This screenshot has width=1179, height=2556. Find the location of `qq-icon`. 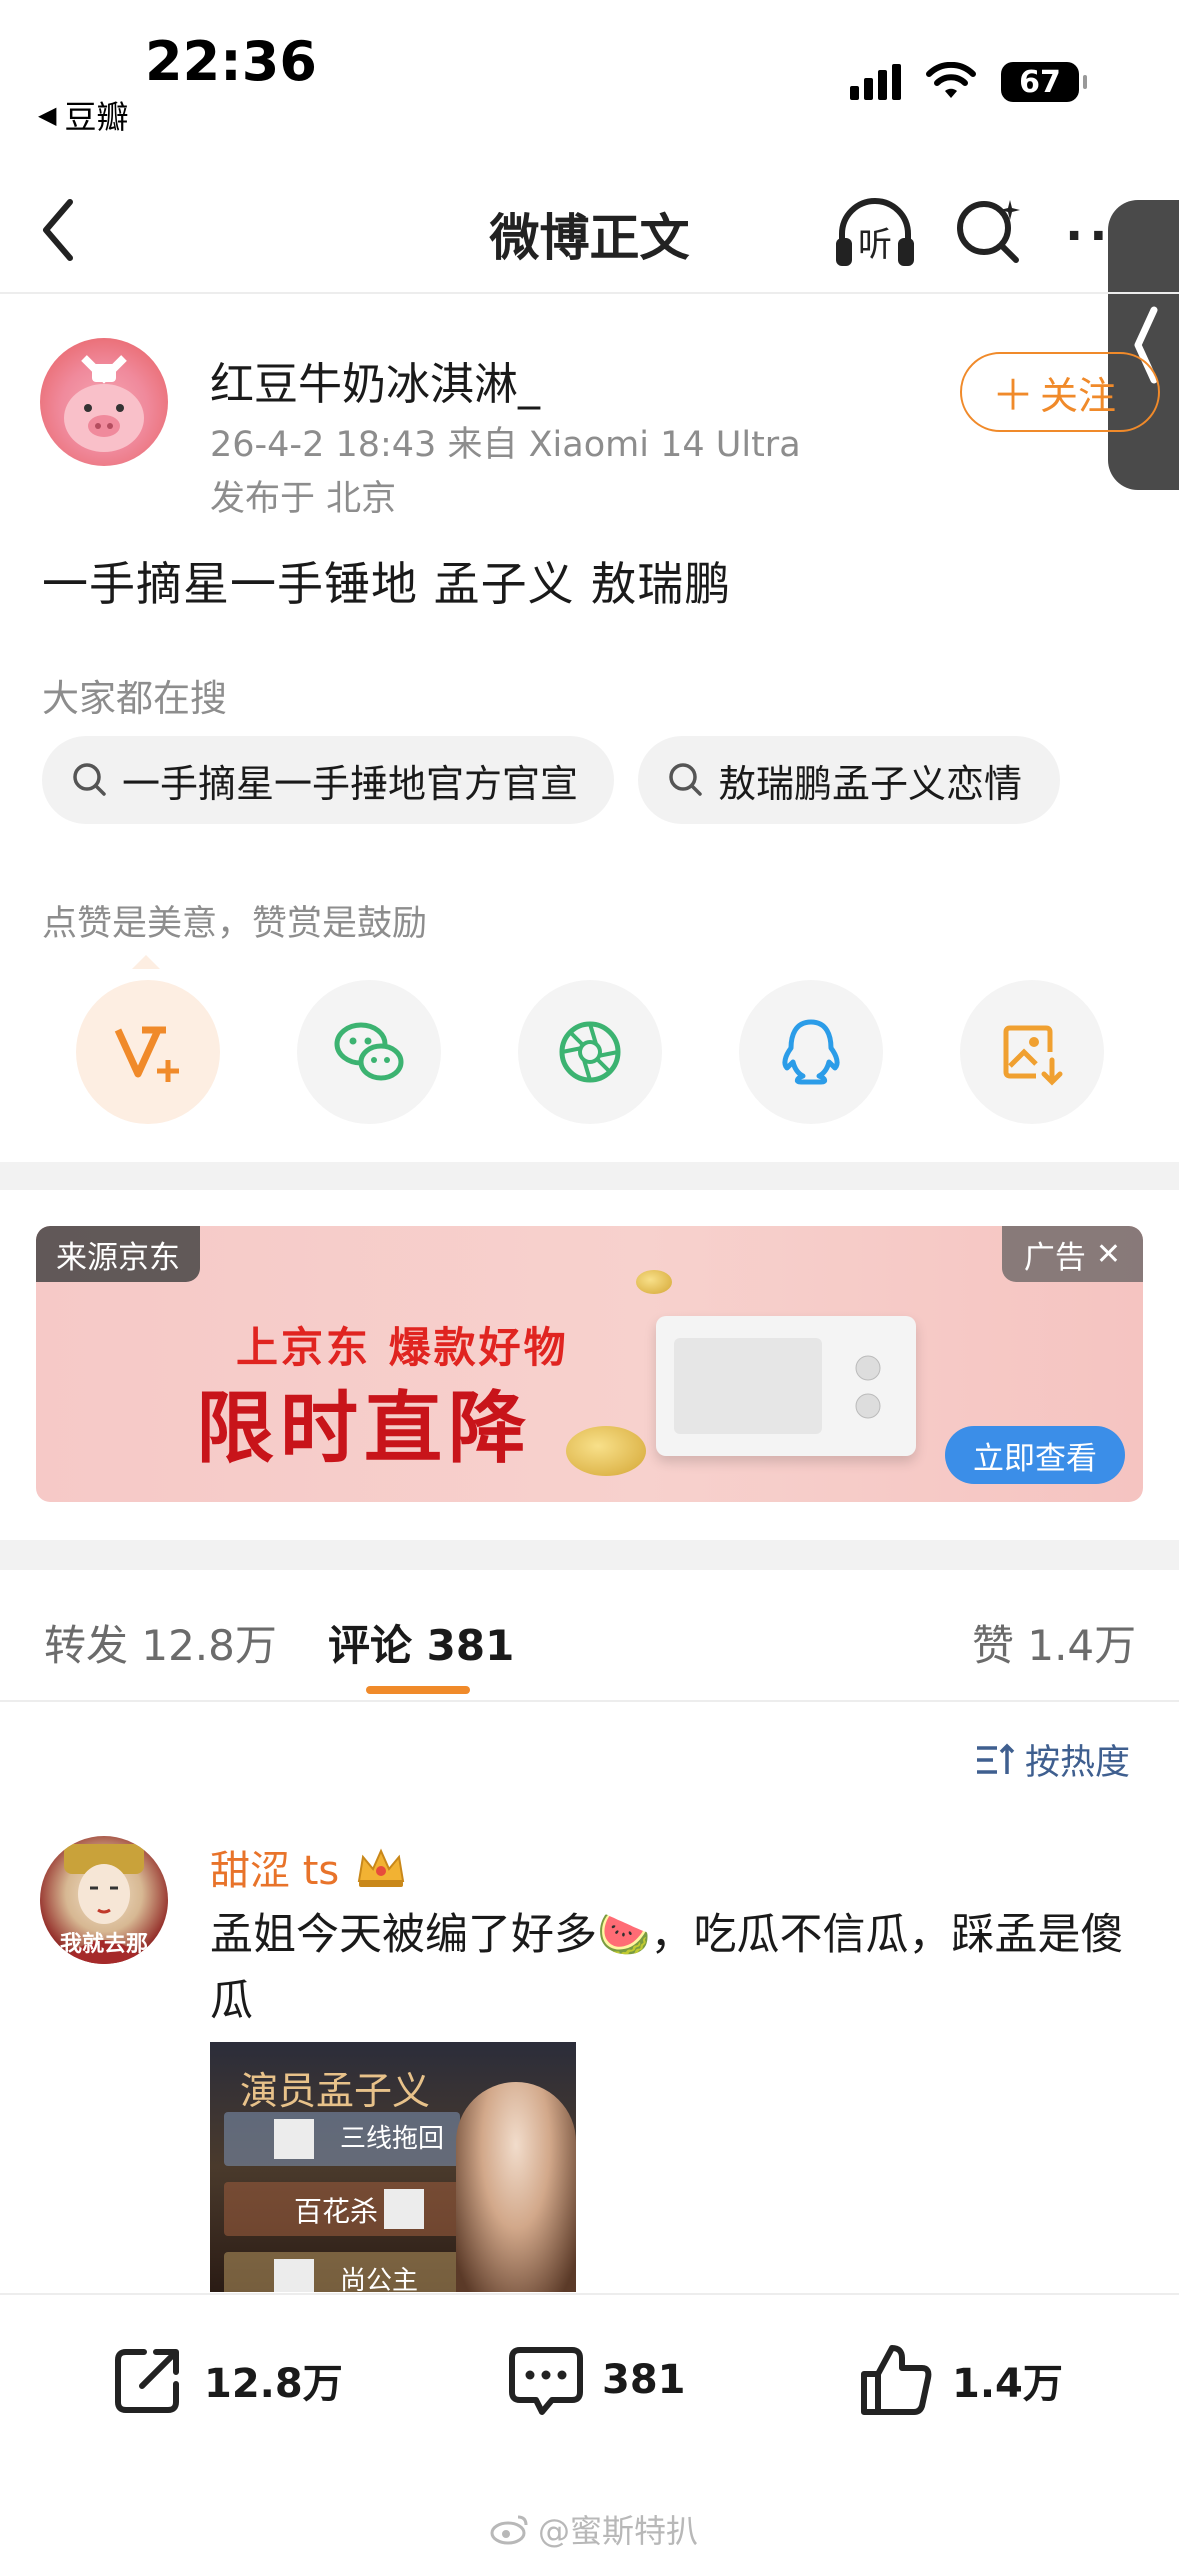

qq-icon is located at coordinates (811, 1052).